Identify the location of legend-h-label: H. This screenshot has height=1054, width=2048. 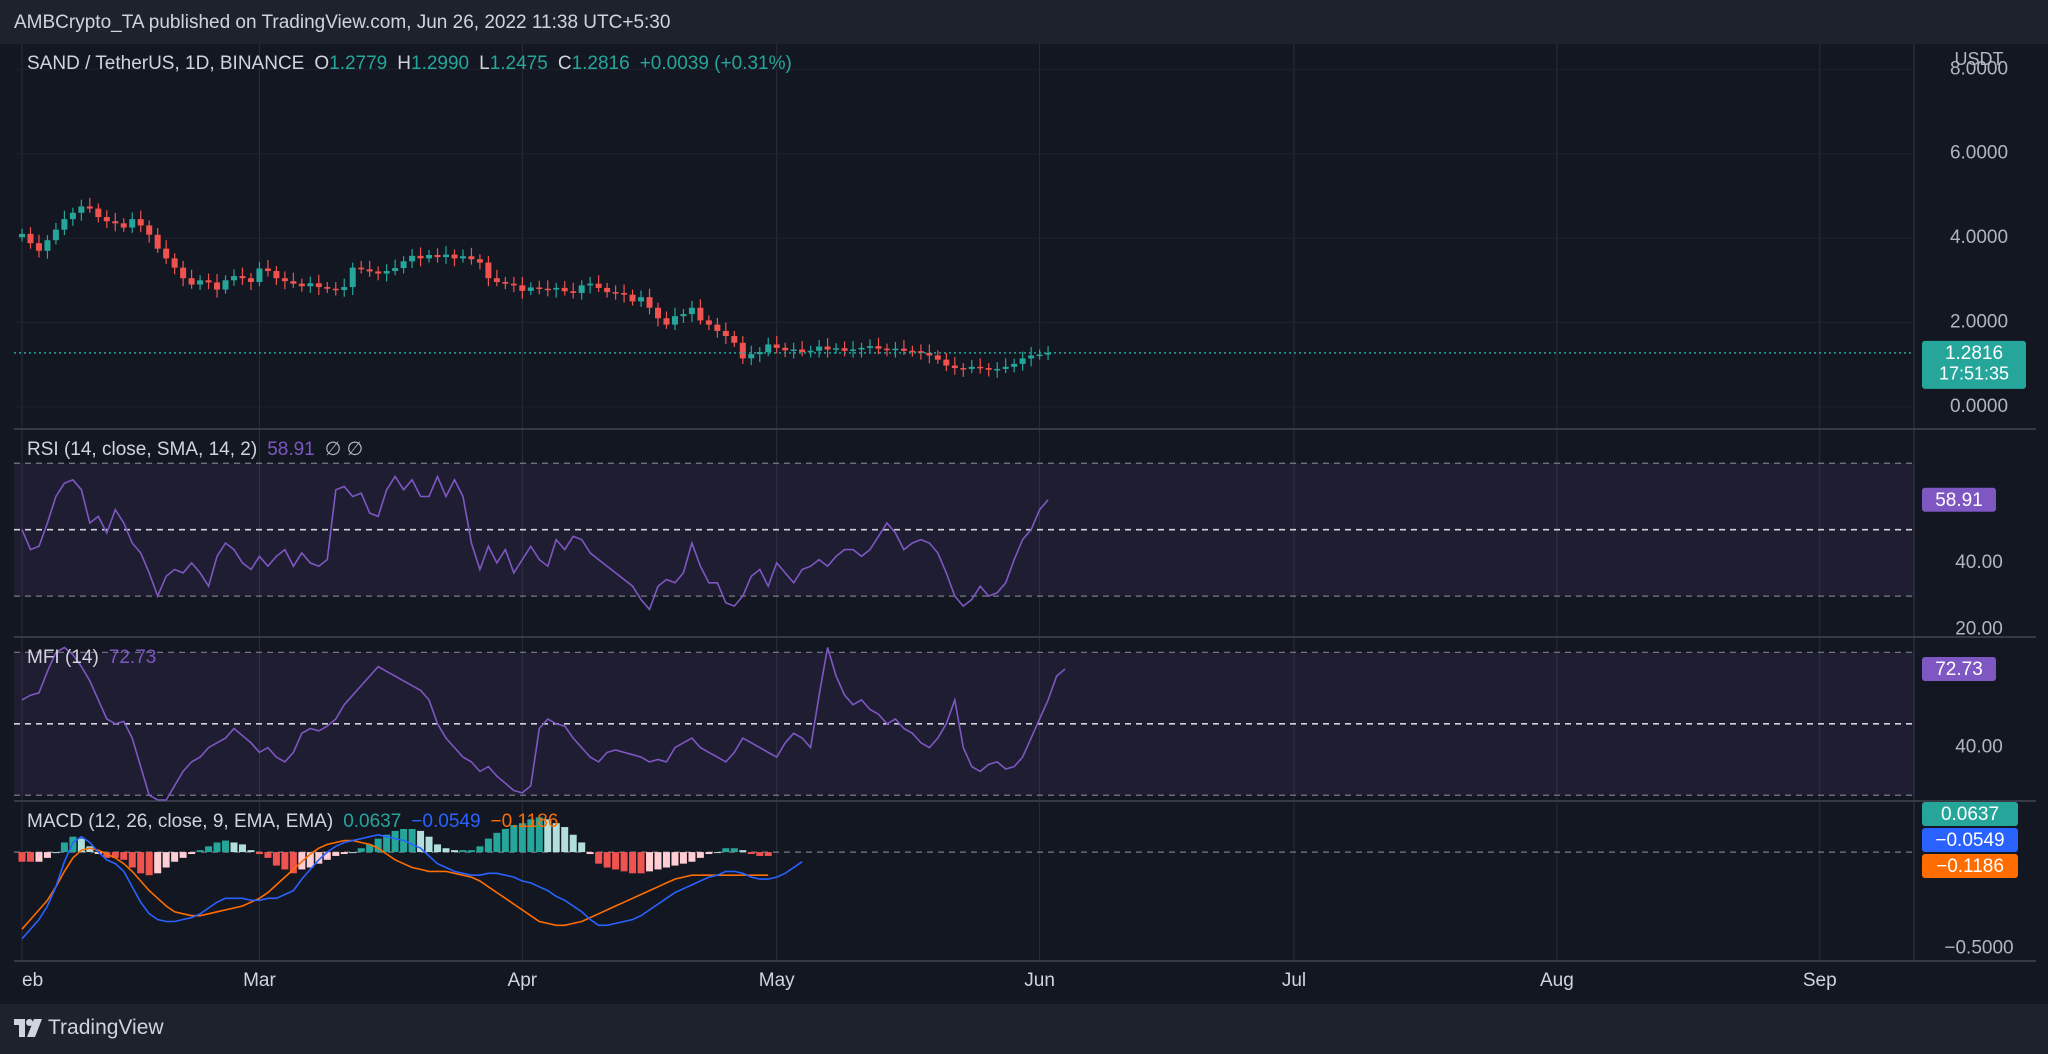
(404, 63).